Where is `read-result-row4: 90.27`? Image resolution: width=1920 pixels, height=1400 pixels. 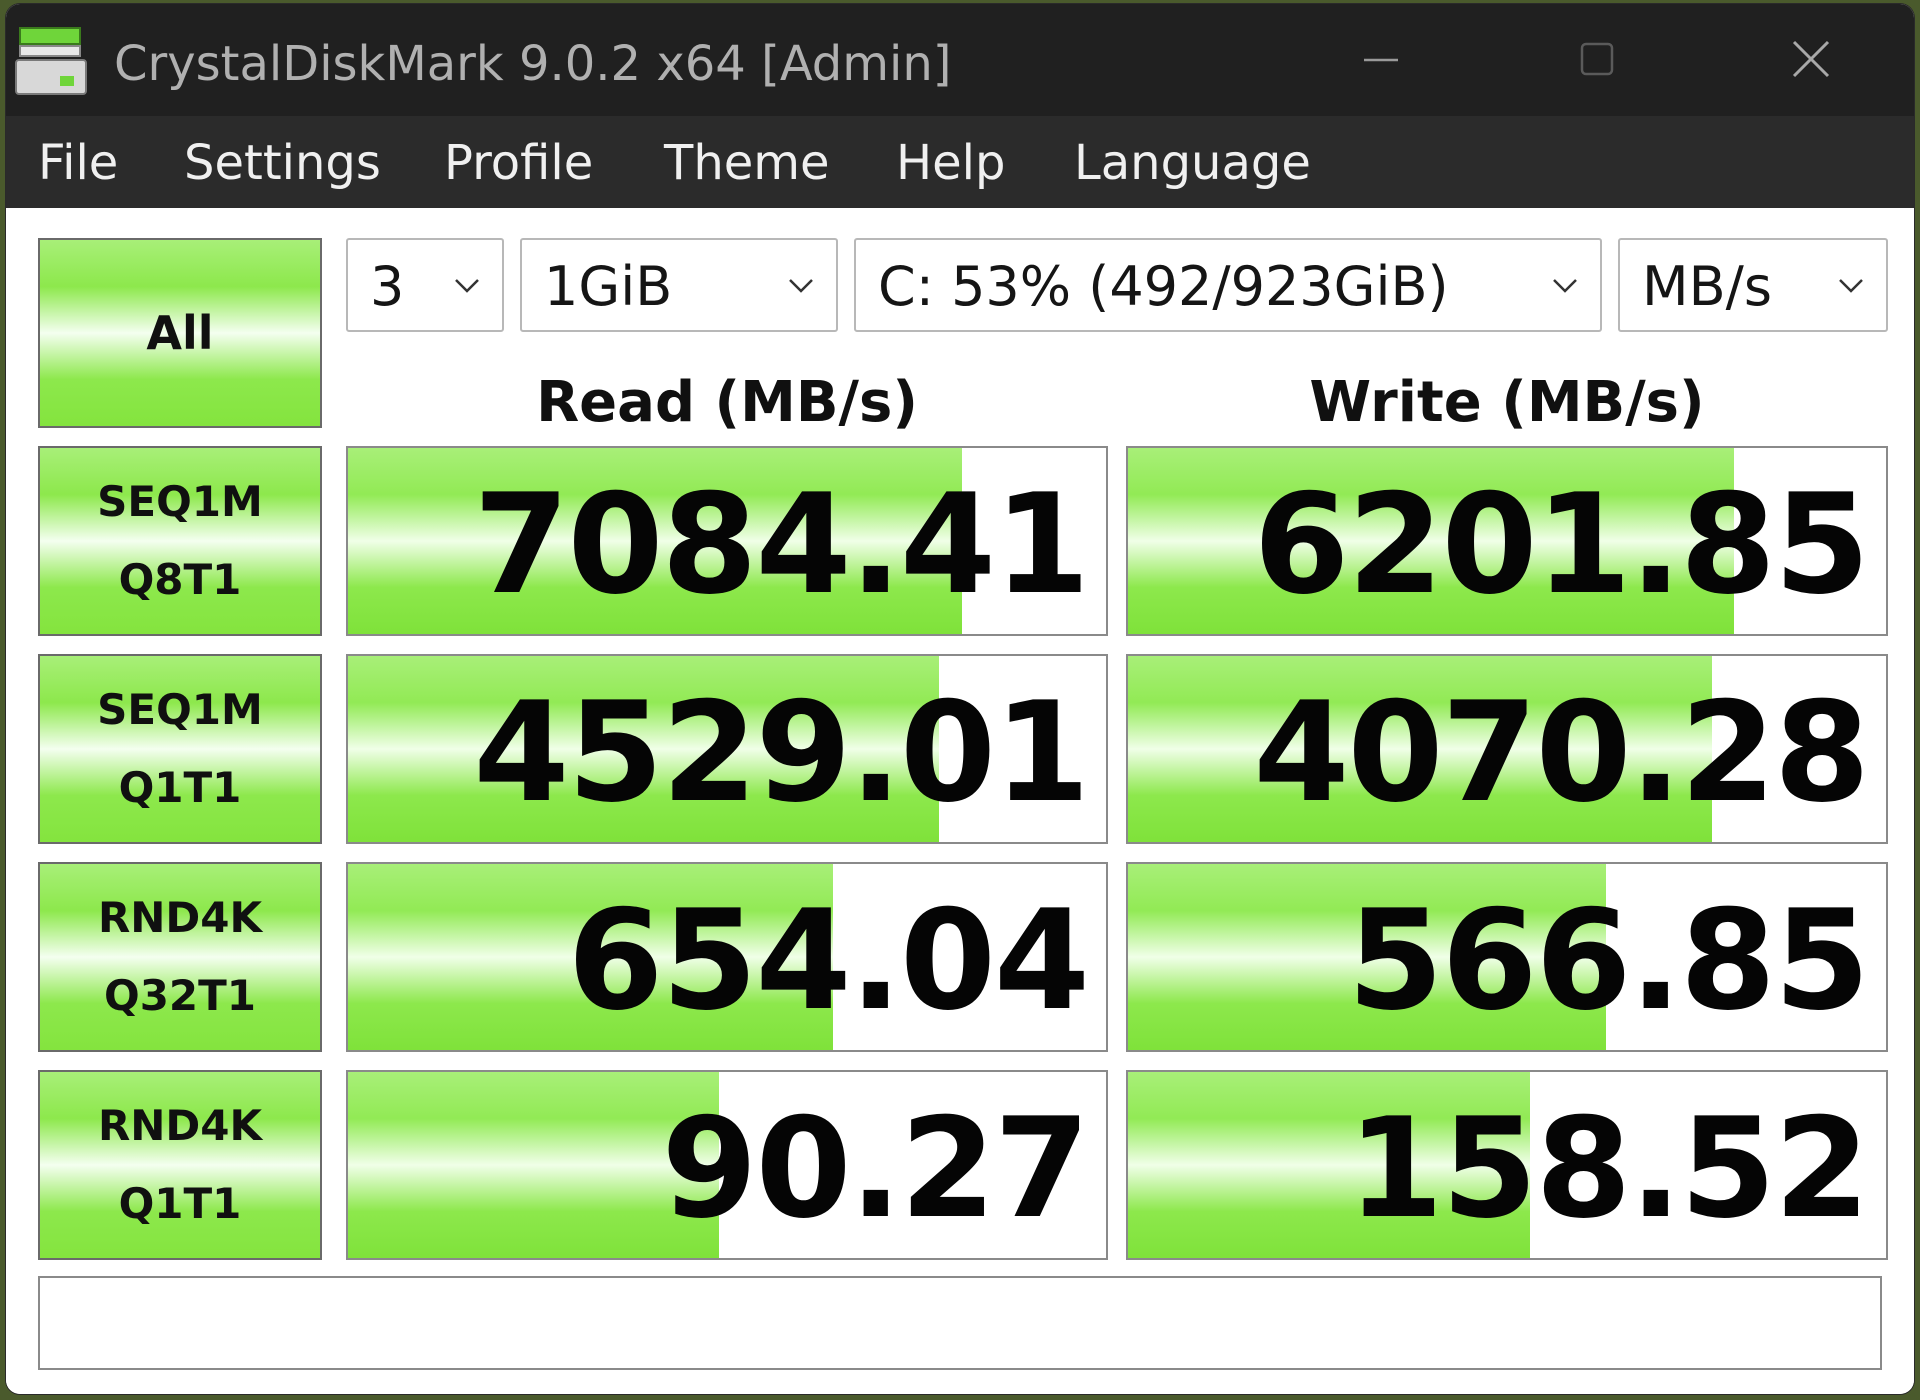 read-result-row4: 90.27 is located at coordinates (727, 1165).